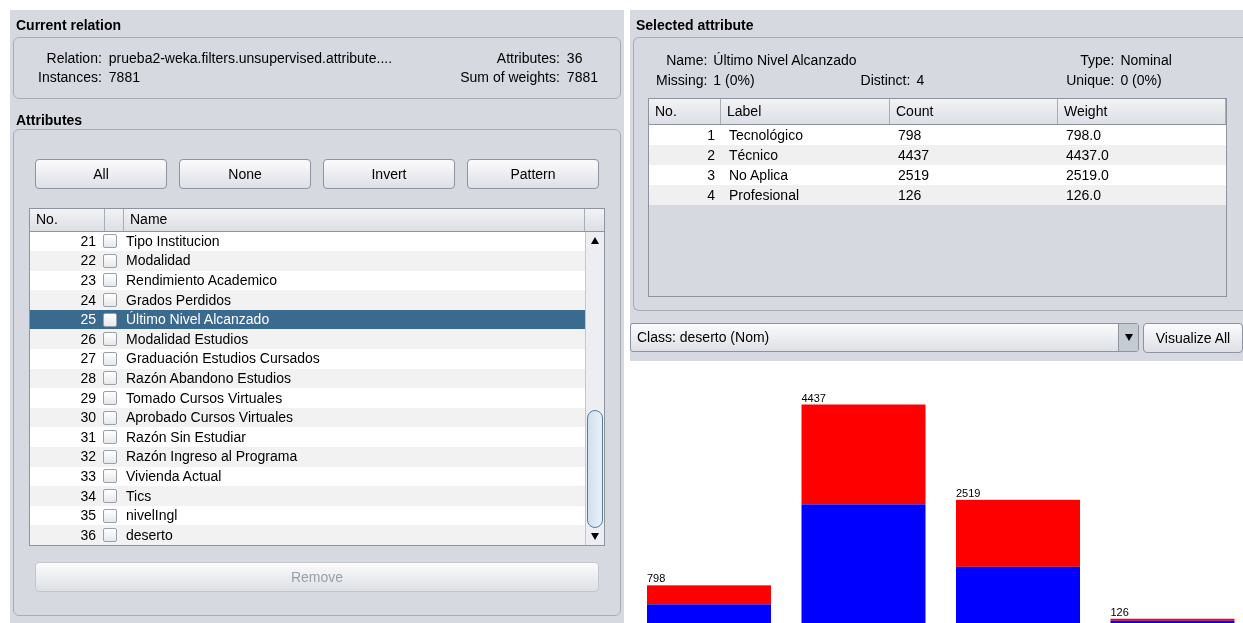 This screenshot has width=1243, height=623. I want to click on scrollbar, so click(594, 388).